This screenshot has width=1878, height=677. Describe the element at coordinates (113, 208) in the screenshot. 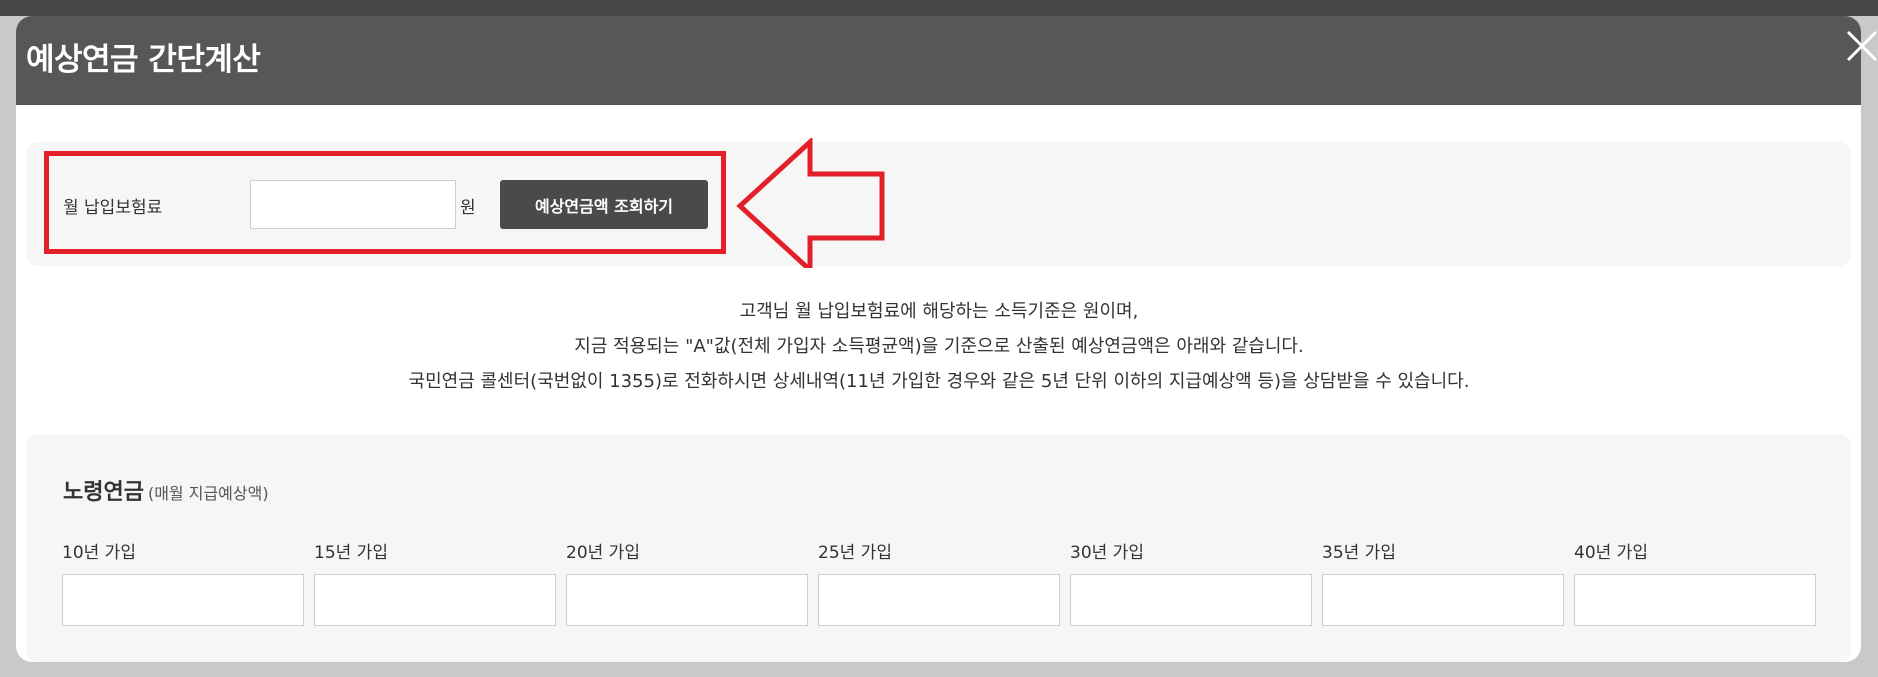

I see `monthly-premium-label: 월 납입보험료` at that location.